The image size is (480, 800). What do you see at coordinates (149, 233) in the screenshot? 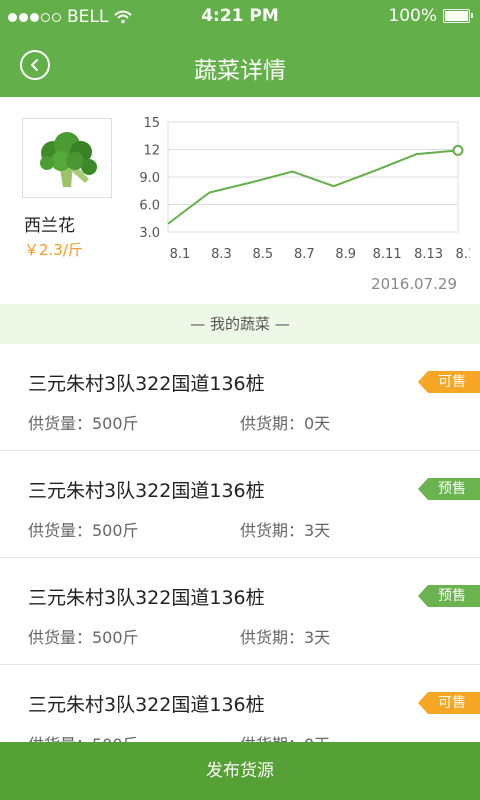
I see `y-tick-label: 3.0` at bounding box center [149, 233].